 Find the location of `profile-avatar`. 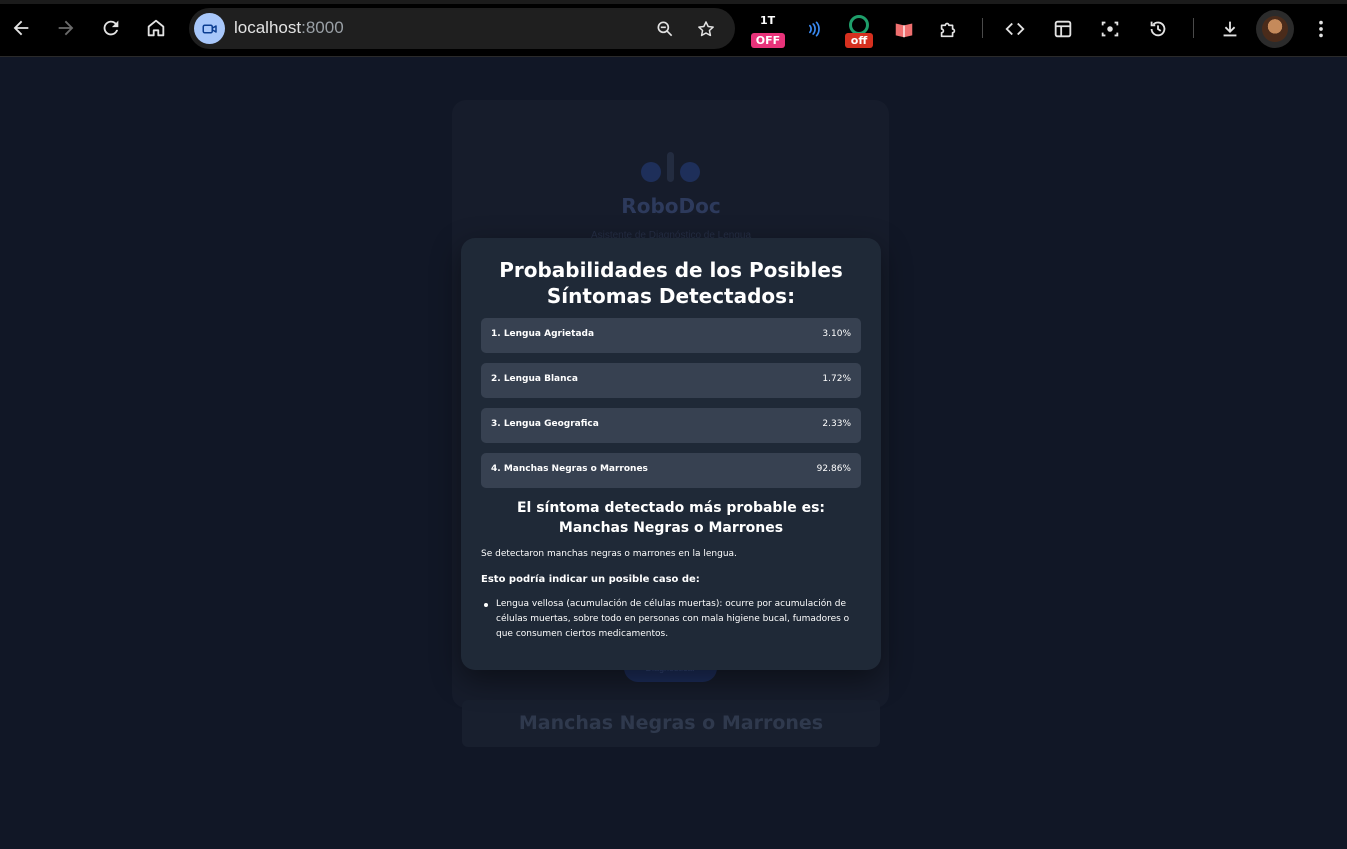

profile-avatar is located at coordinates (1275, 29).